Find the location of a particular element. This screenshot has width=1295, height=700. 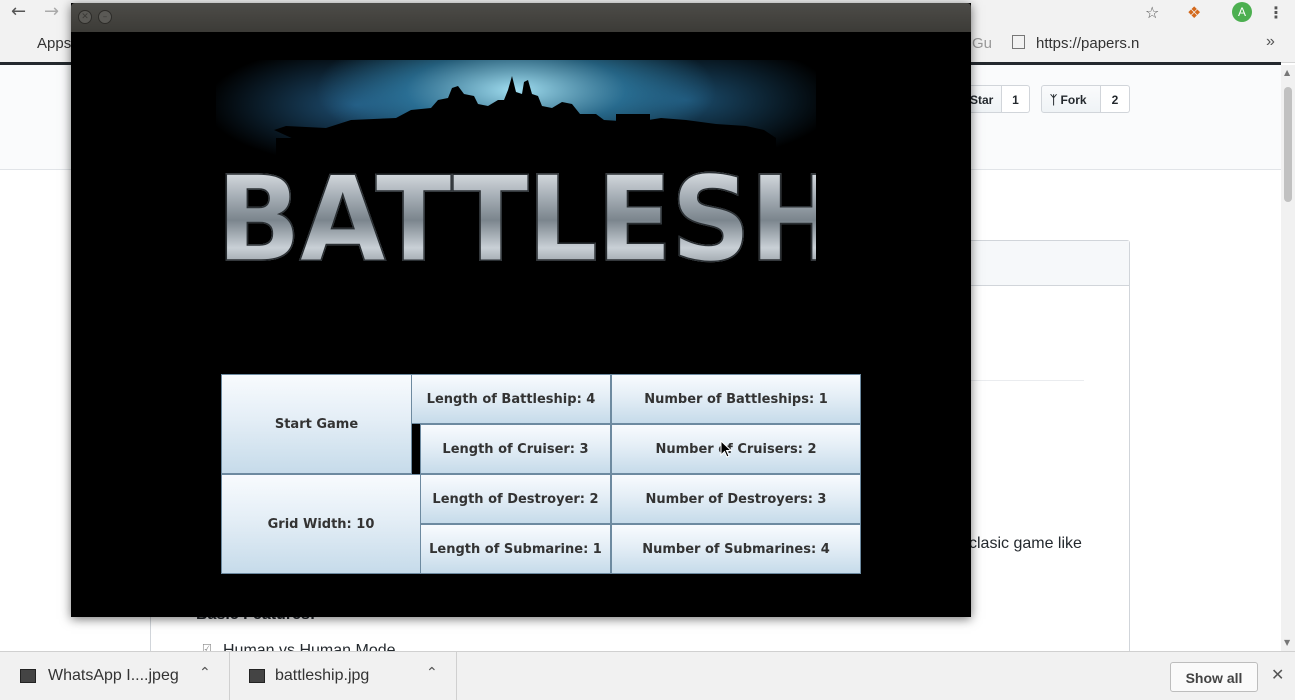

bookmark-truncated: Gu is located at coordinates (982, 43).